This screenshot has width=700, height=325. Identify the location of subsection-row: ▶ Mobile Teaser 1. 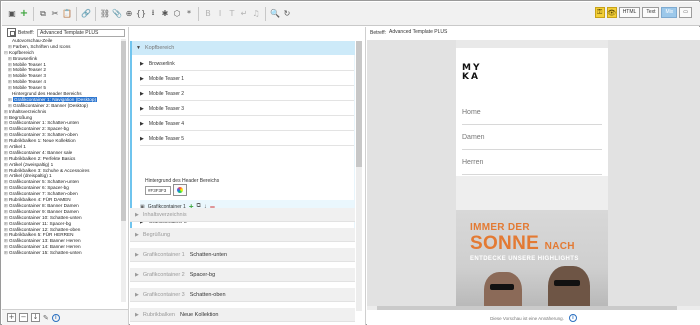
(247, 79).